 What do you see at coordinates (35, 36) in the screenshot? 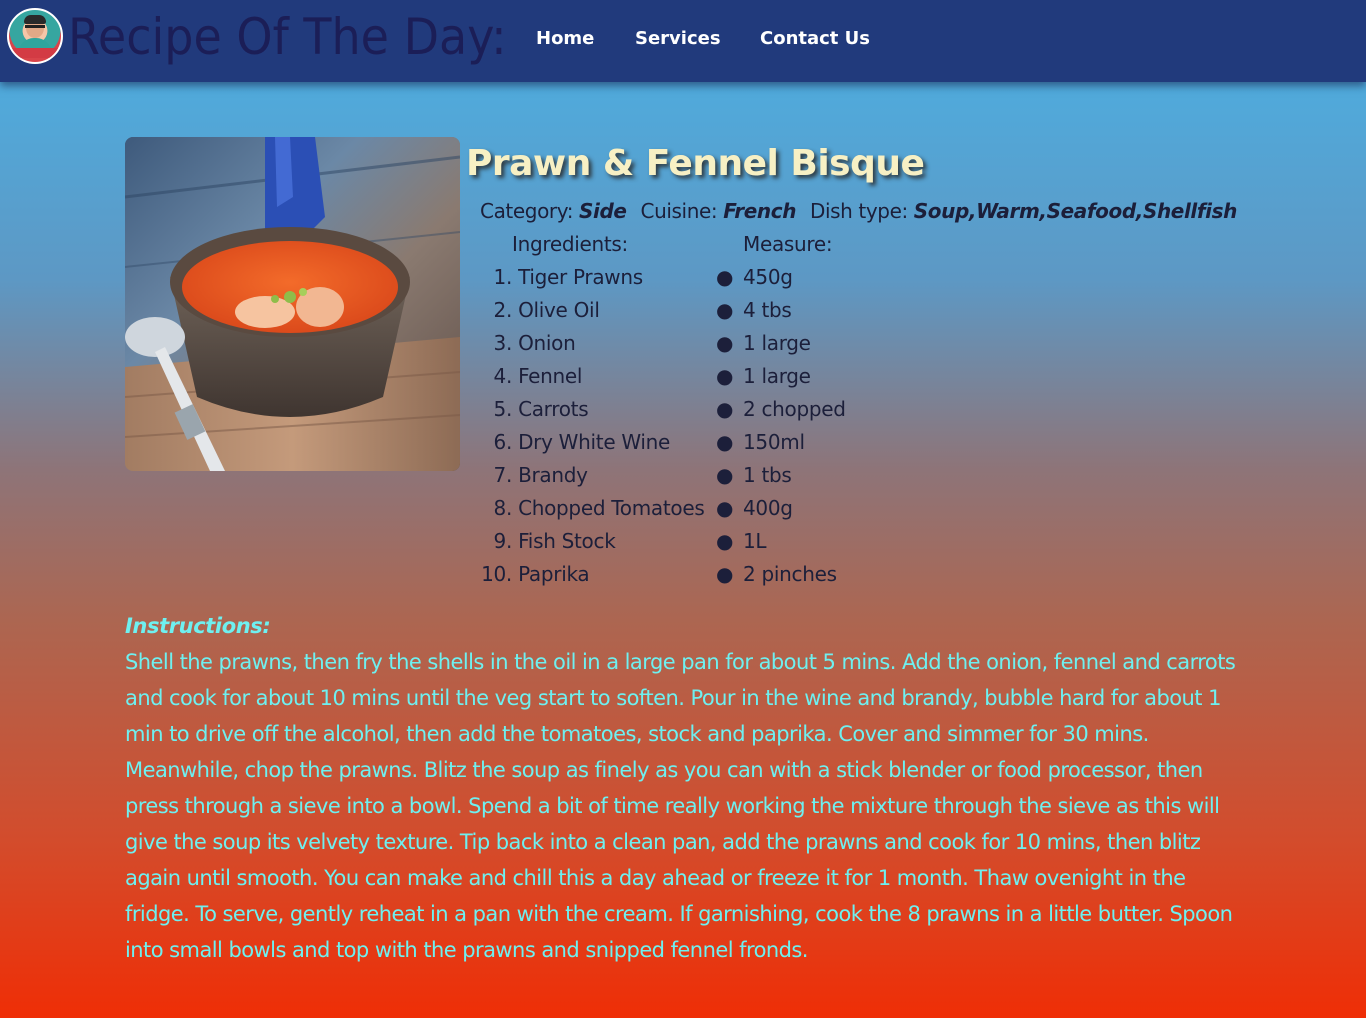
I see `logo-avatar` at bounding box center [35, 36].